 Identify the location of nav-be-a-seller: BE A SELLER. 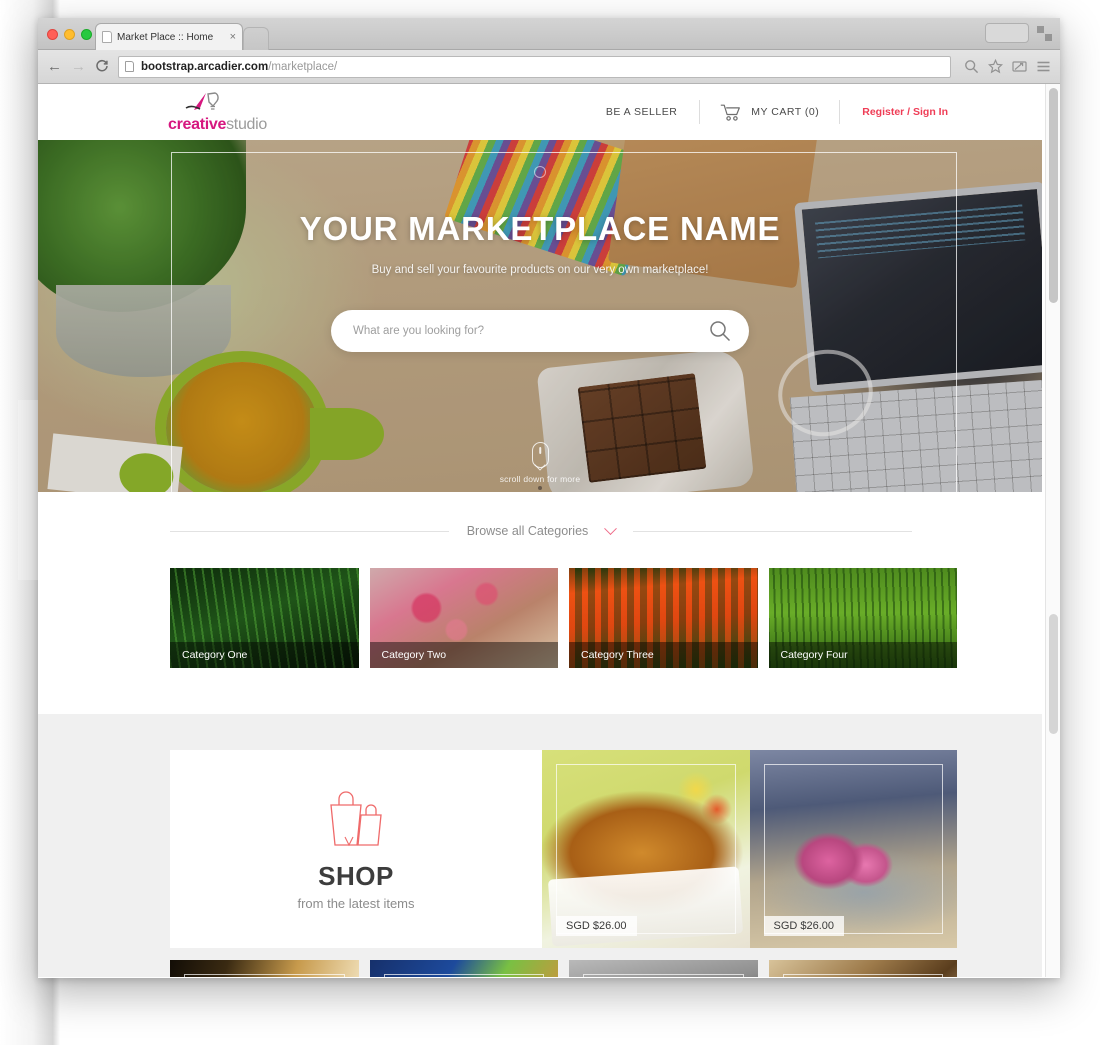
(641, 112).